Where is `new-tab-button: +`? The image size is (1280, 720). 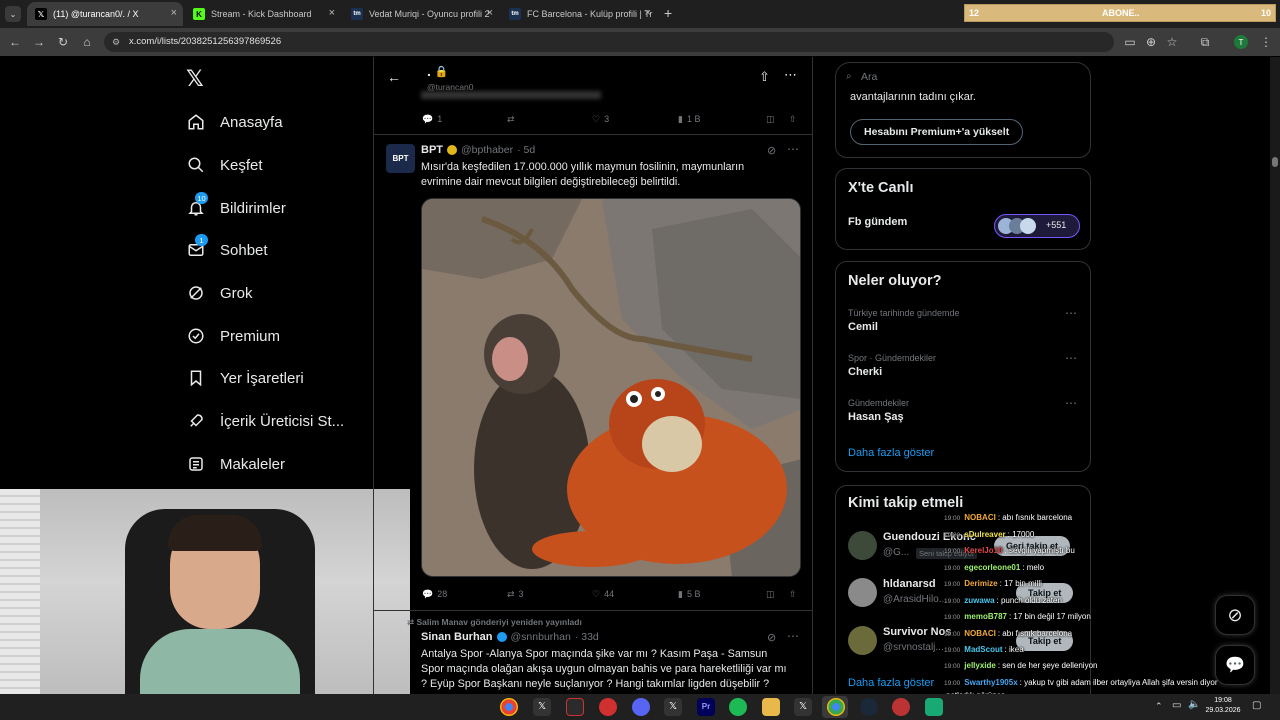 new-tab-button: + is located at coordinates (668, 13).